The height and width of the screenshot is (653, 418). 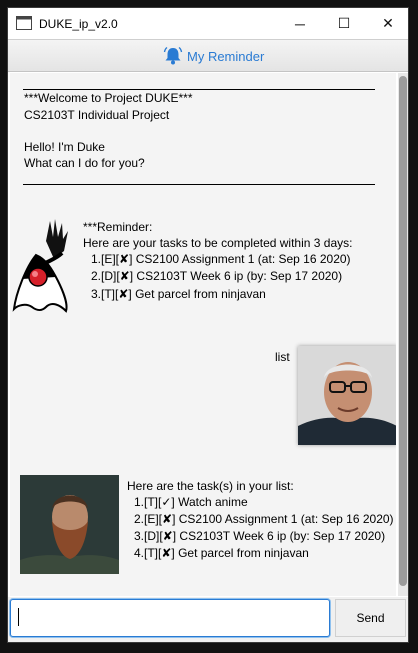 I want to click on list-task-item: 4.[T][✘] Get parcel from ninjavan, so click(x=221, y=553).